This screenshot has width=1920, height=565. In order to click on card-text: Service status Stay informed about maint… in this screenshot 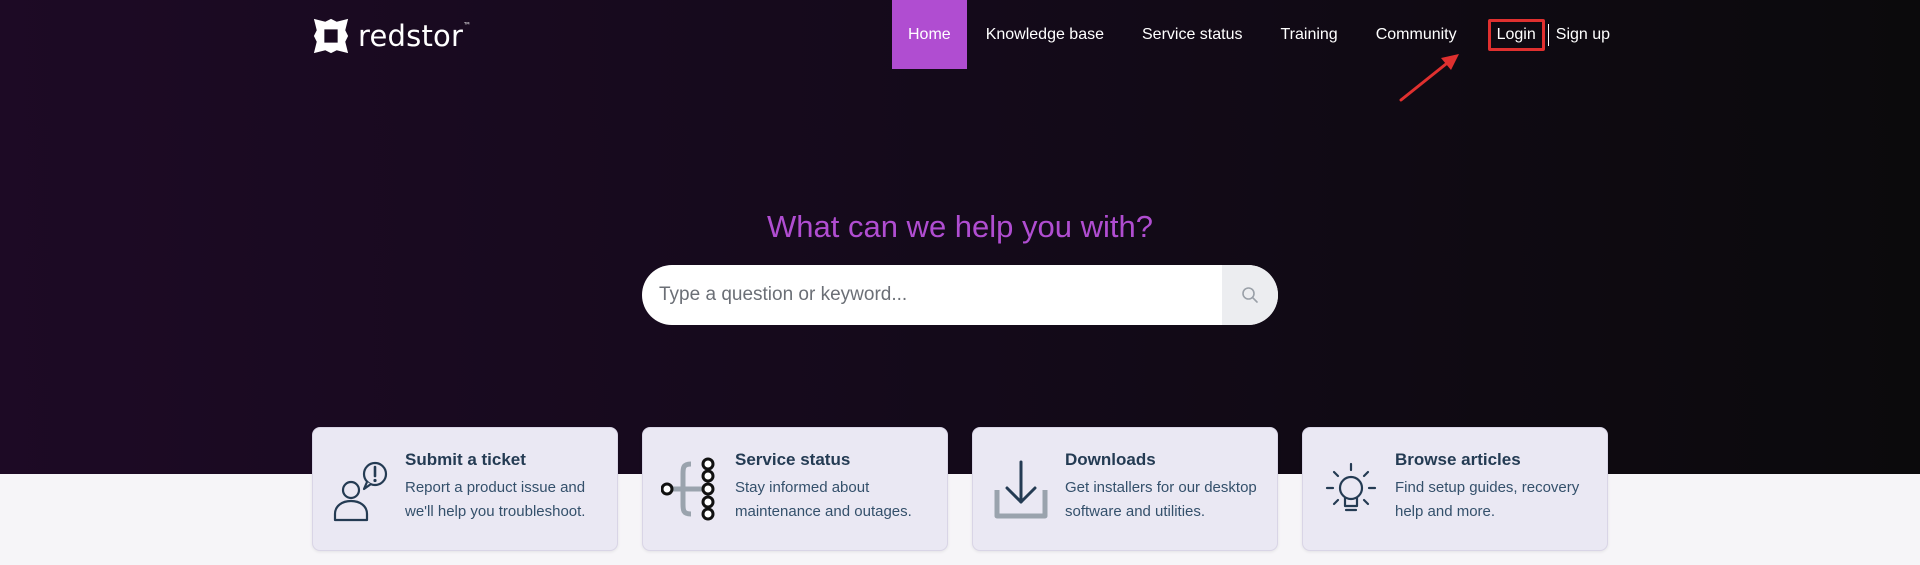, I will do `click(823, 500)`.